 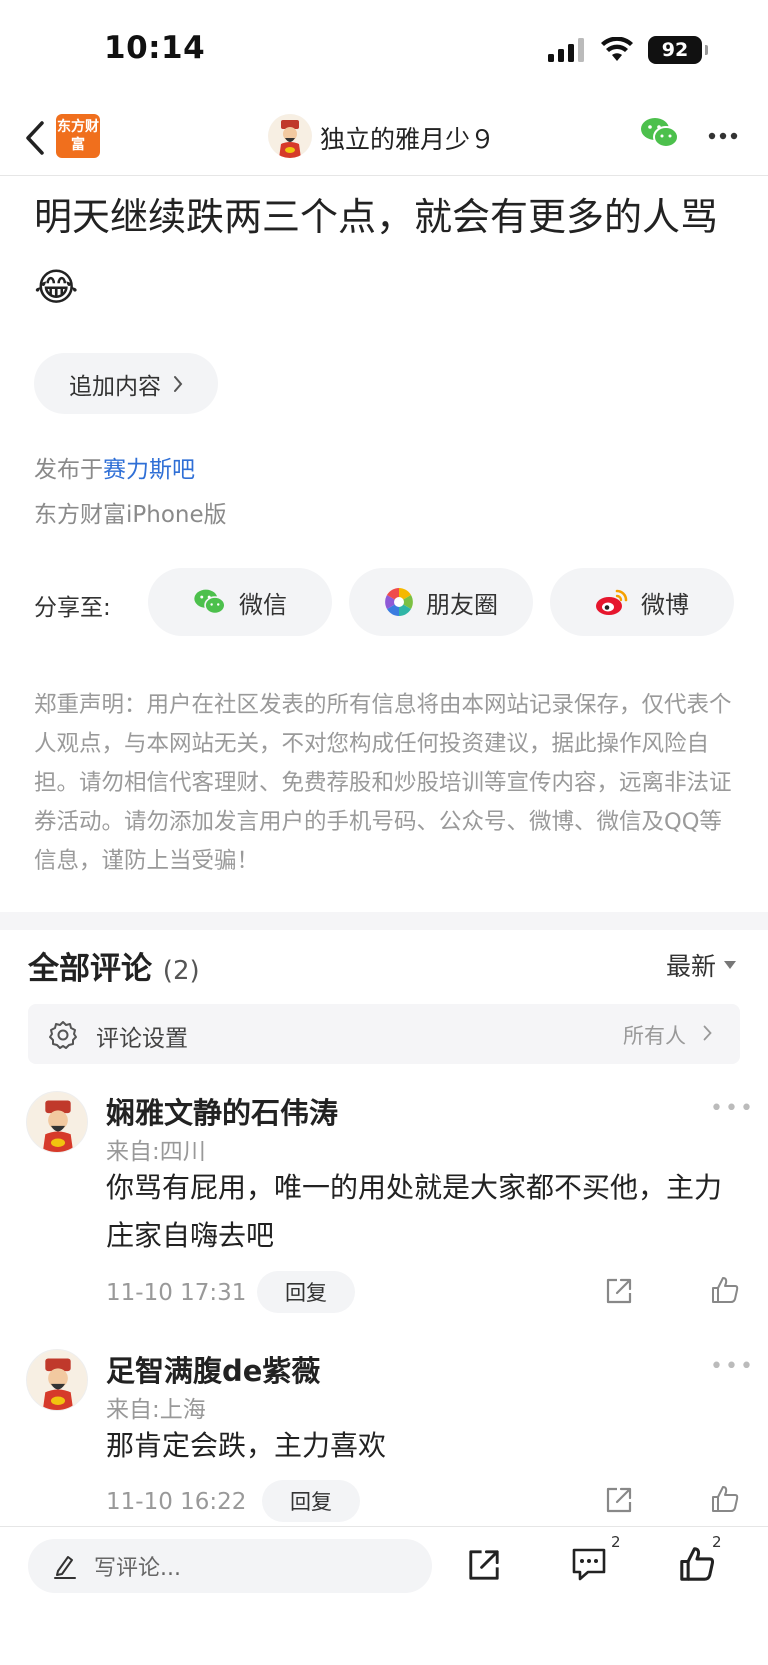 I want to click on author-avatar, so click(x=290, y=136).